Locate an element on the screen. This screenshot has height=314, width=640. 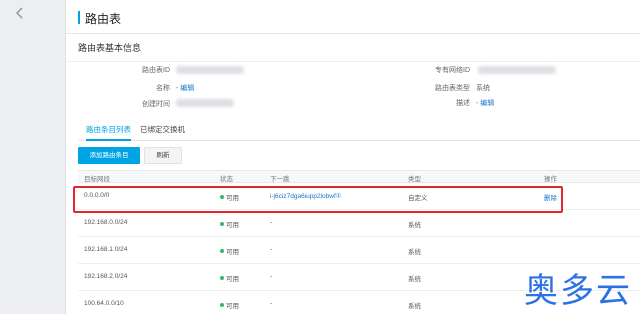
created-value is located at coordinates (205, 103).